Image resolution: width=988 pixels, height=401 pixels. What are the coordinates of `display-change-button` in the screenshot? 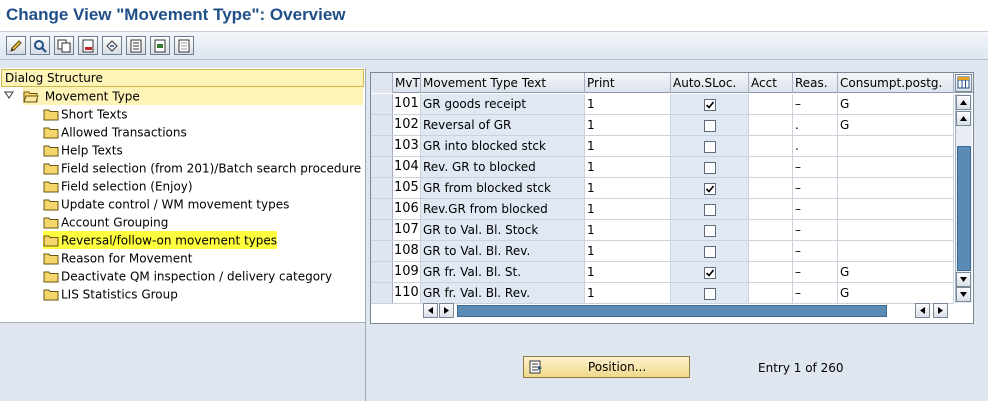 It's located at (40, 45).